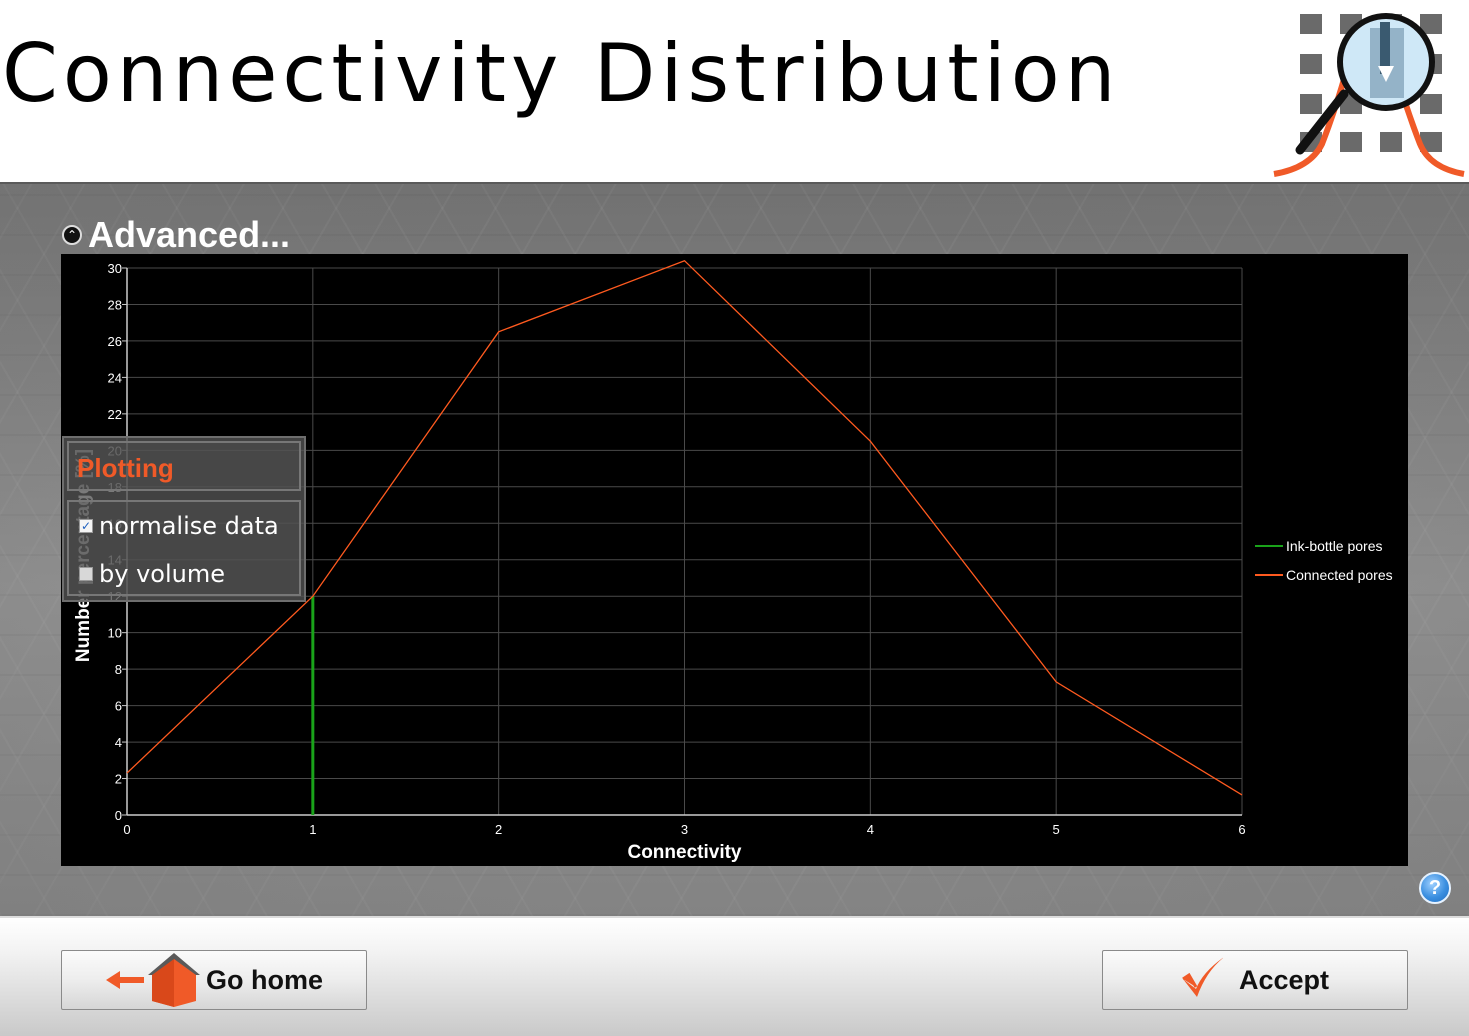  I want to click on normalise-data-option: ✓ normalise data, so click(179, 526).